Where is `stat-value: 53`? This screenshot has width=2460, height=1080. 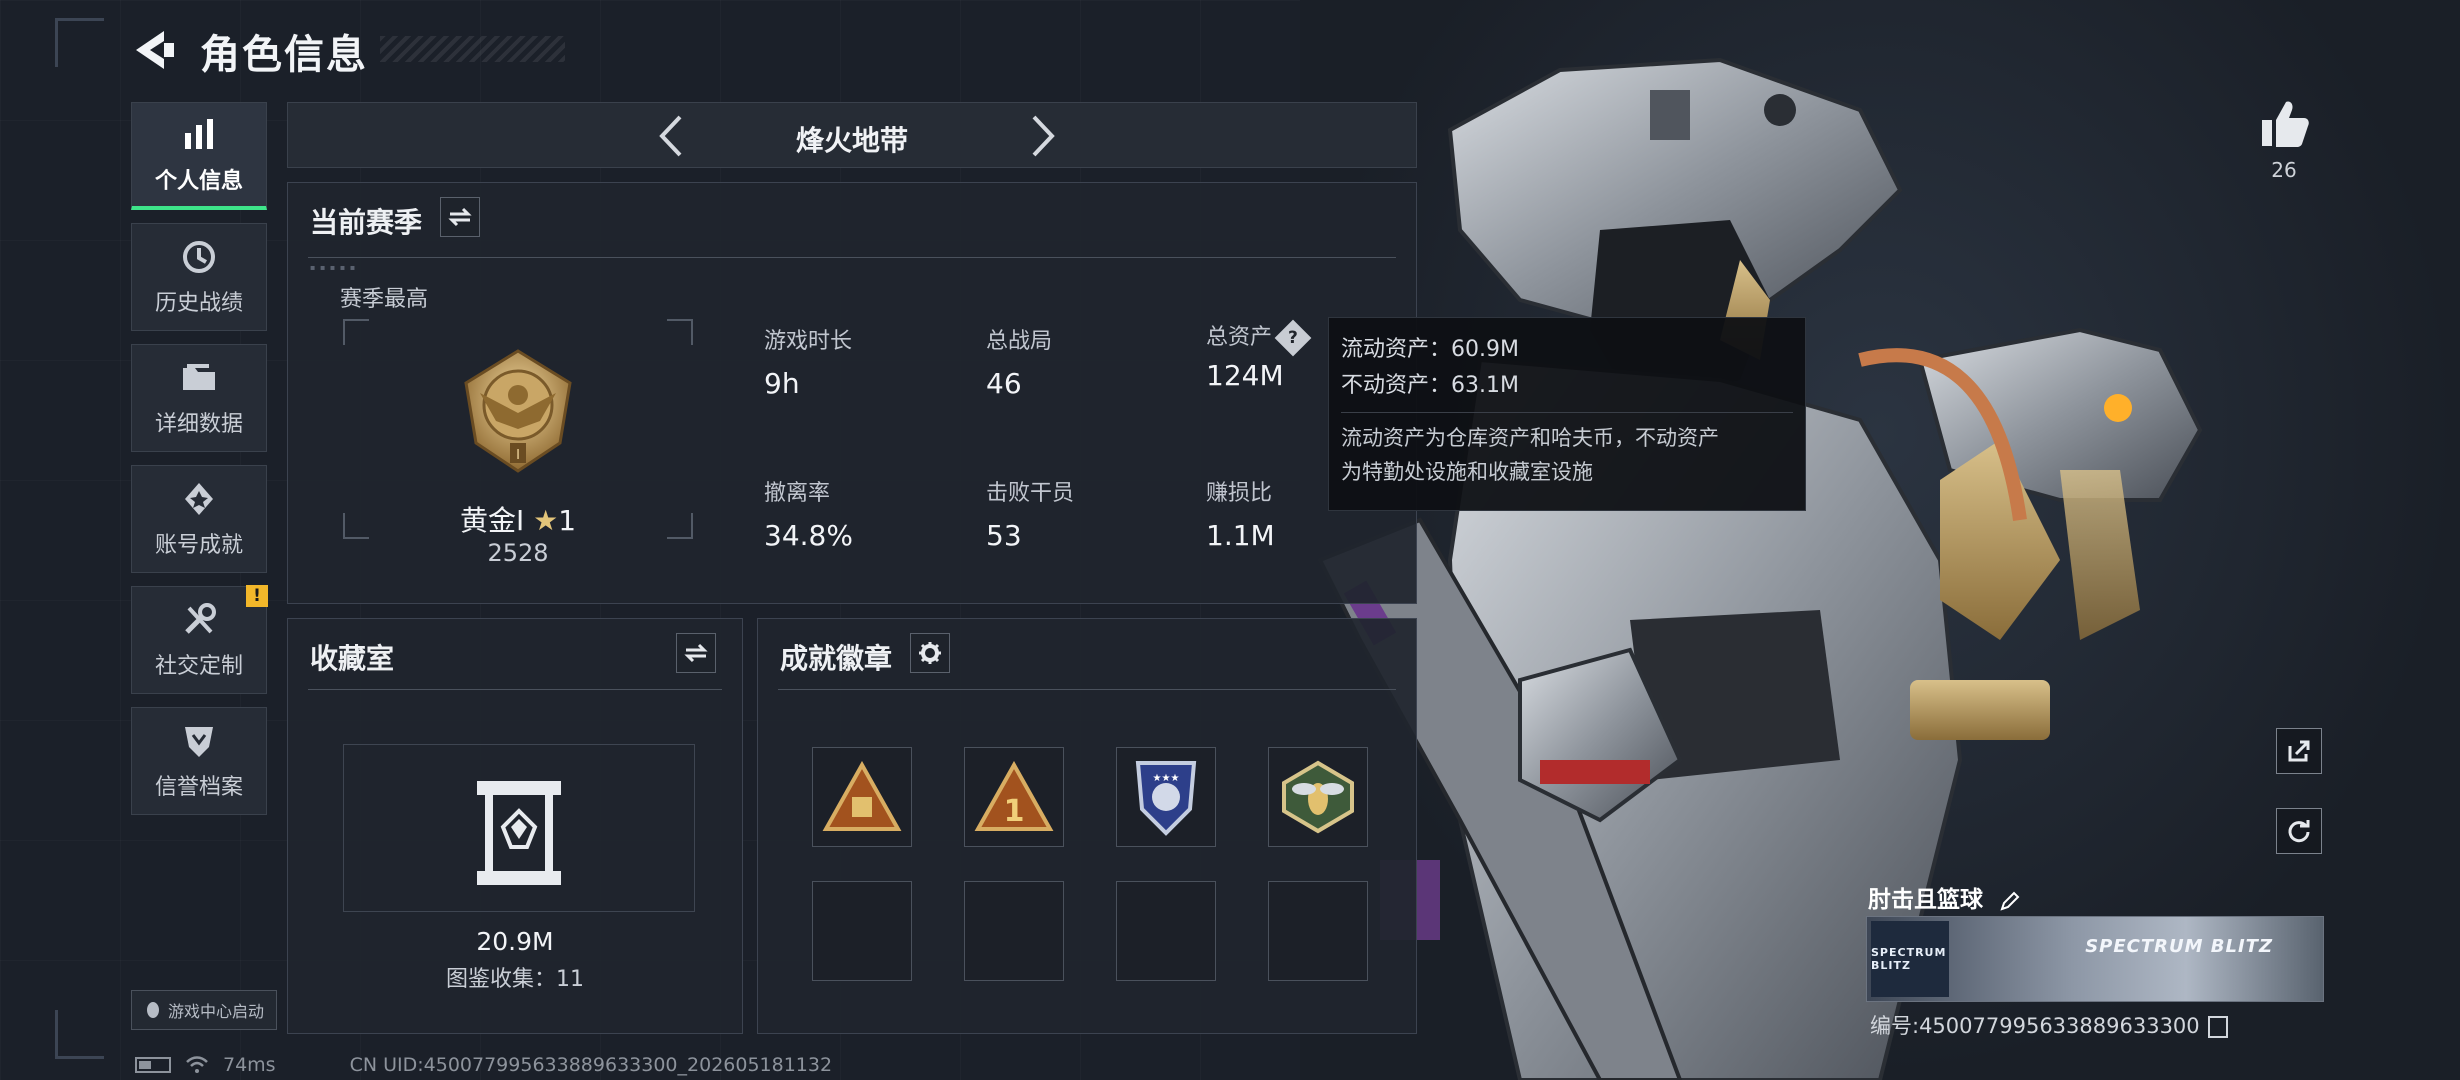 stat-value: 53 is located at coordinates (1004, 535).